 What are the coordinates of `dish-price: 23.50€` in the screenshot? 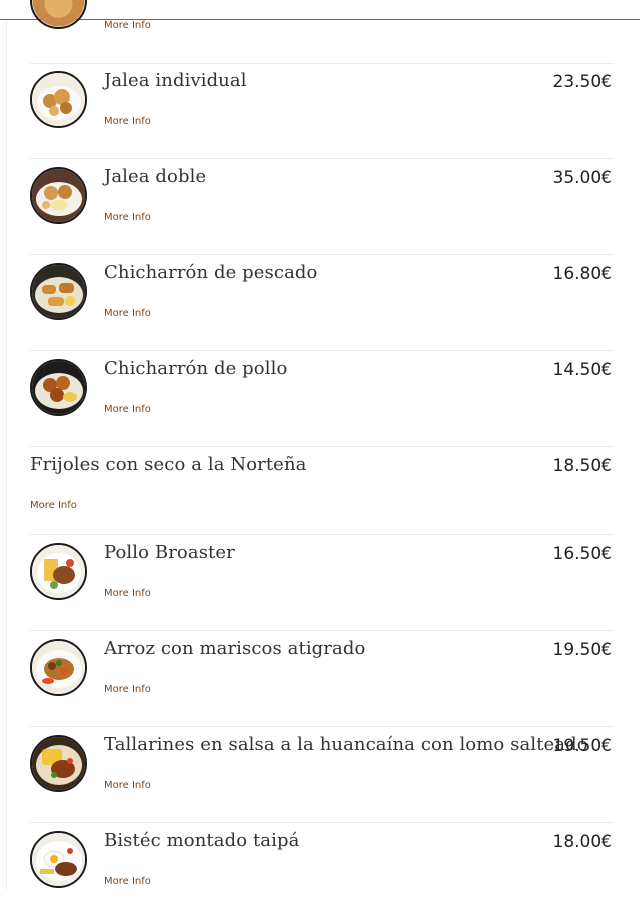 It's located at (582, 82).